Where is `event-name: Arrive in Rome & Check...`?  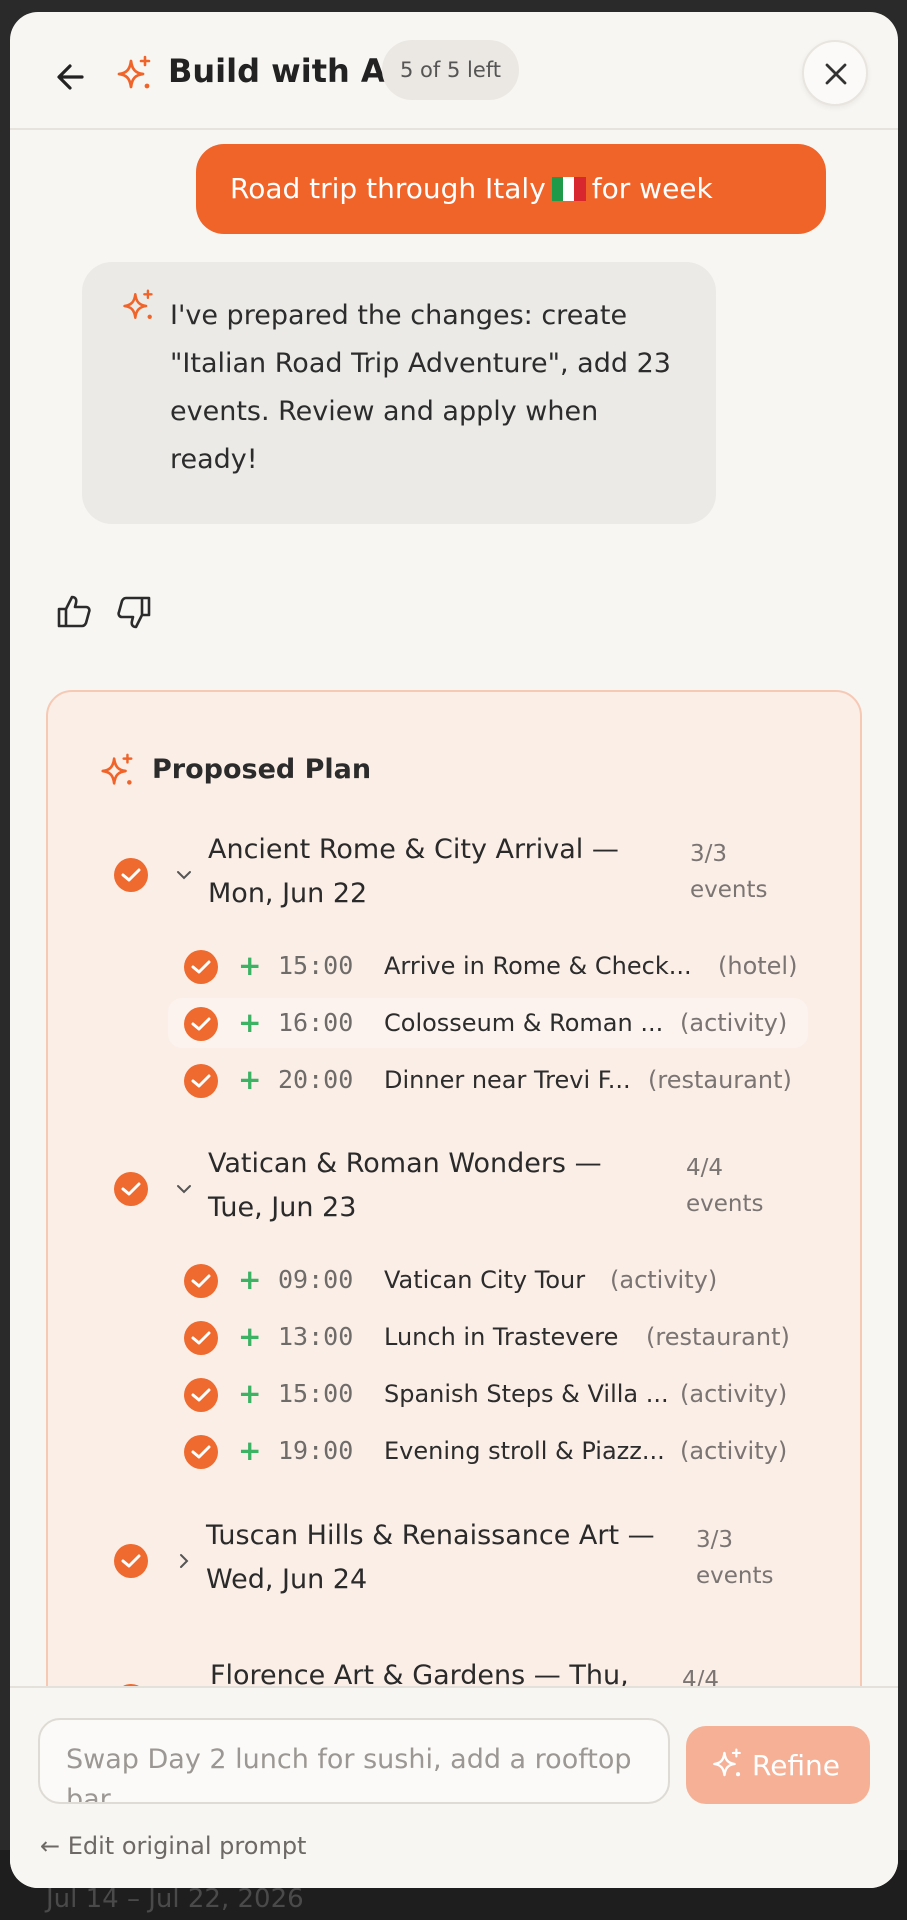
event-name: Arrive in Rome & Check... is located at coordinates (538, 966).